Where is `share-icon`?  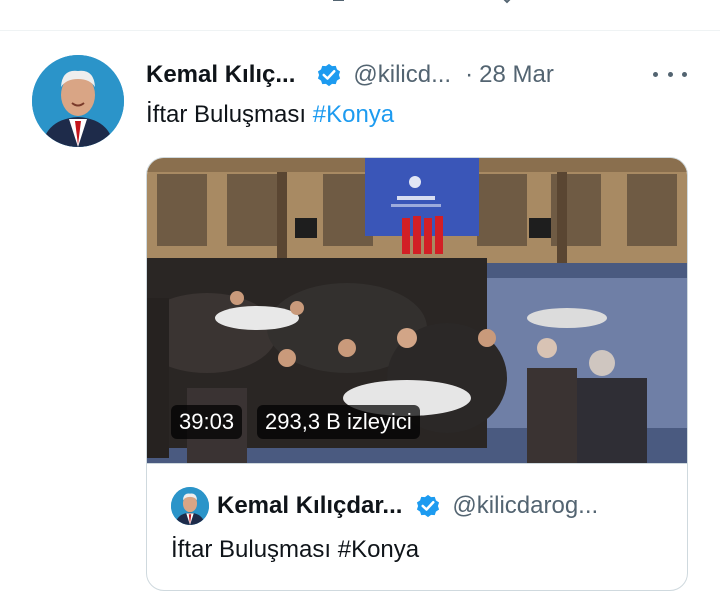
share-icon is located at coordinates (677, 4).